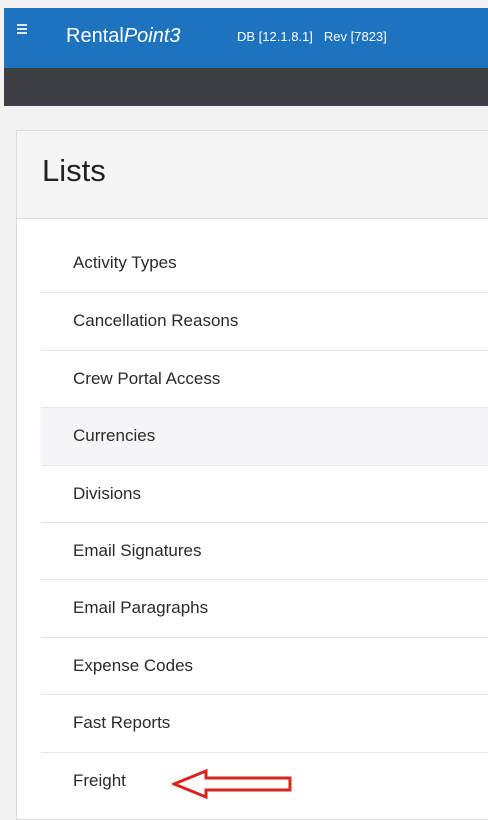 Image resolution: width=488 pixels, height=820 pixels. I want to click on list-item-crew-portal-access: Crew Portal Access, so click(264, 378).